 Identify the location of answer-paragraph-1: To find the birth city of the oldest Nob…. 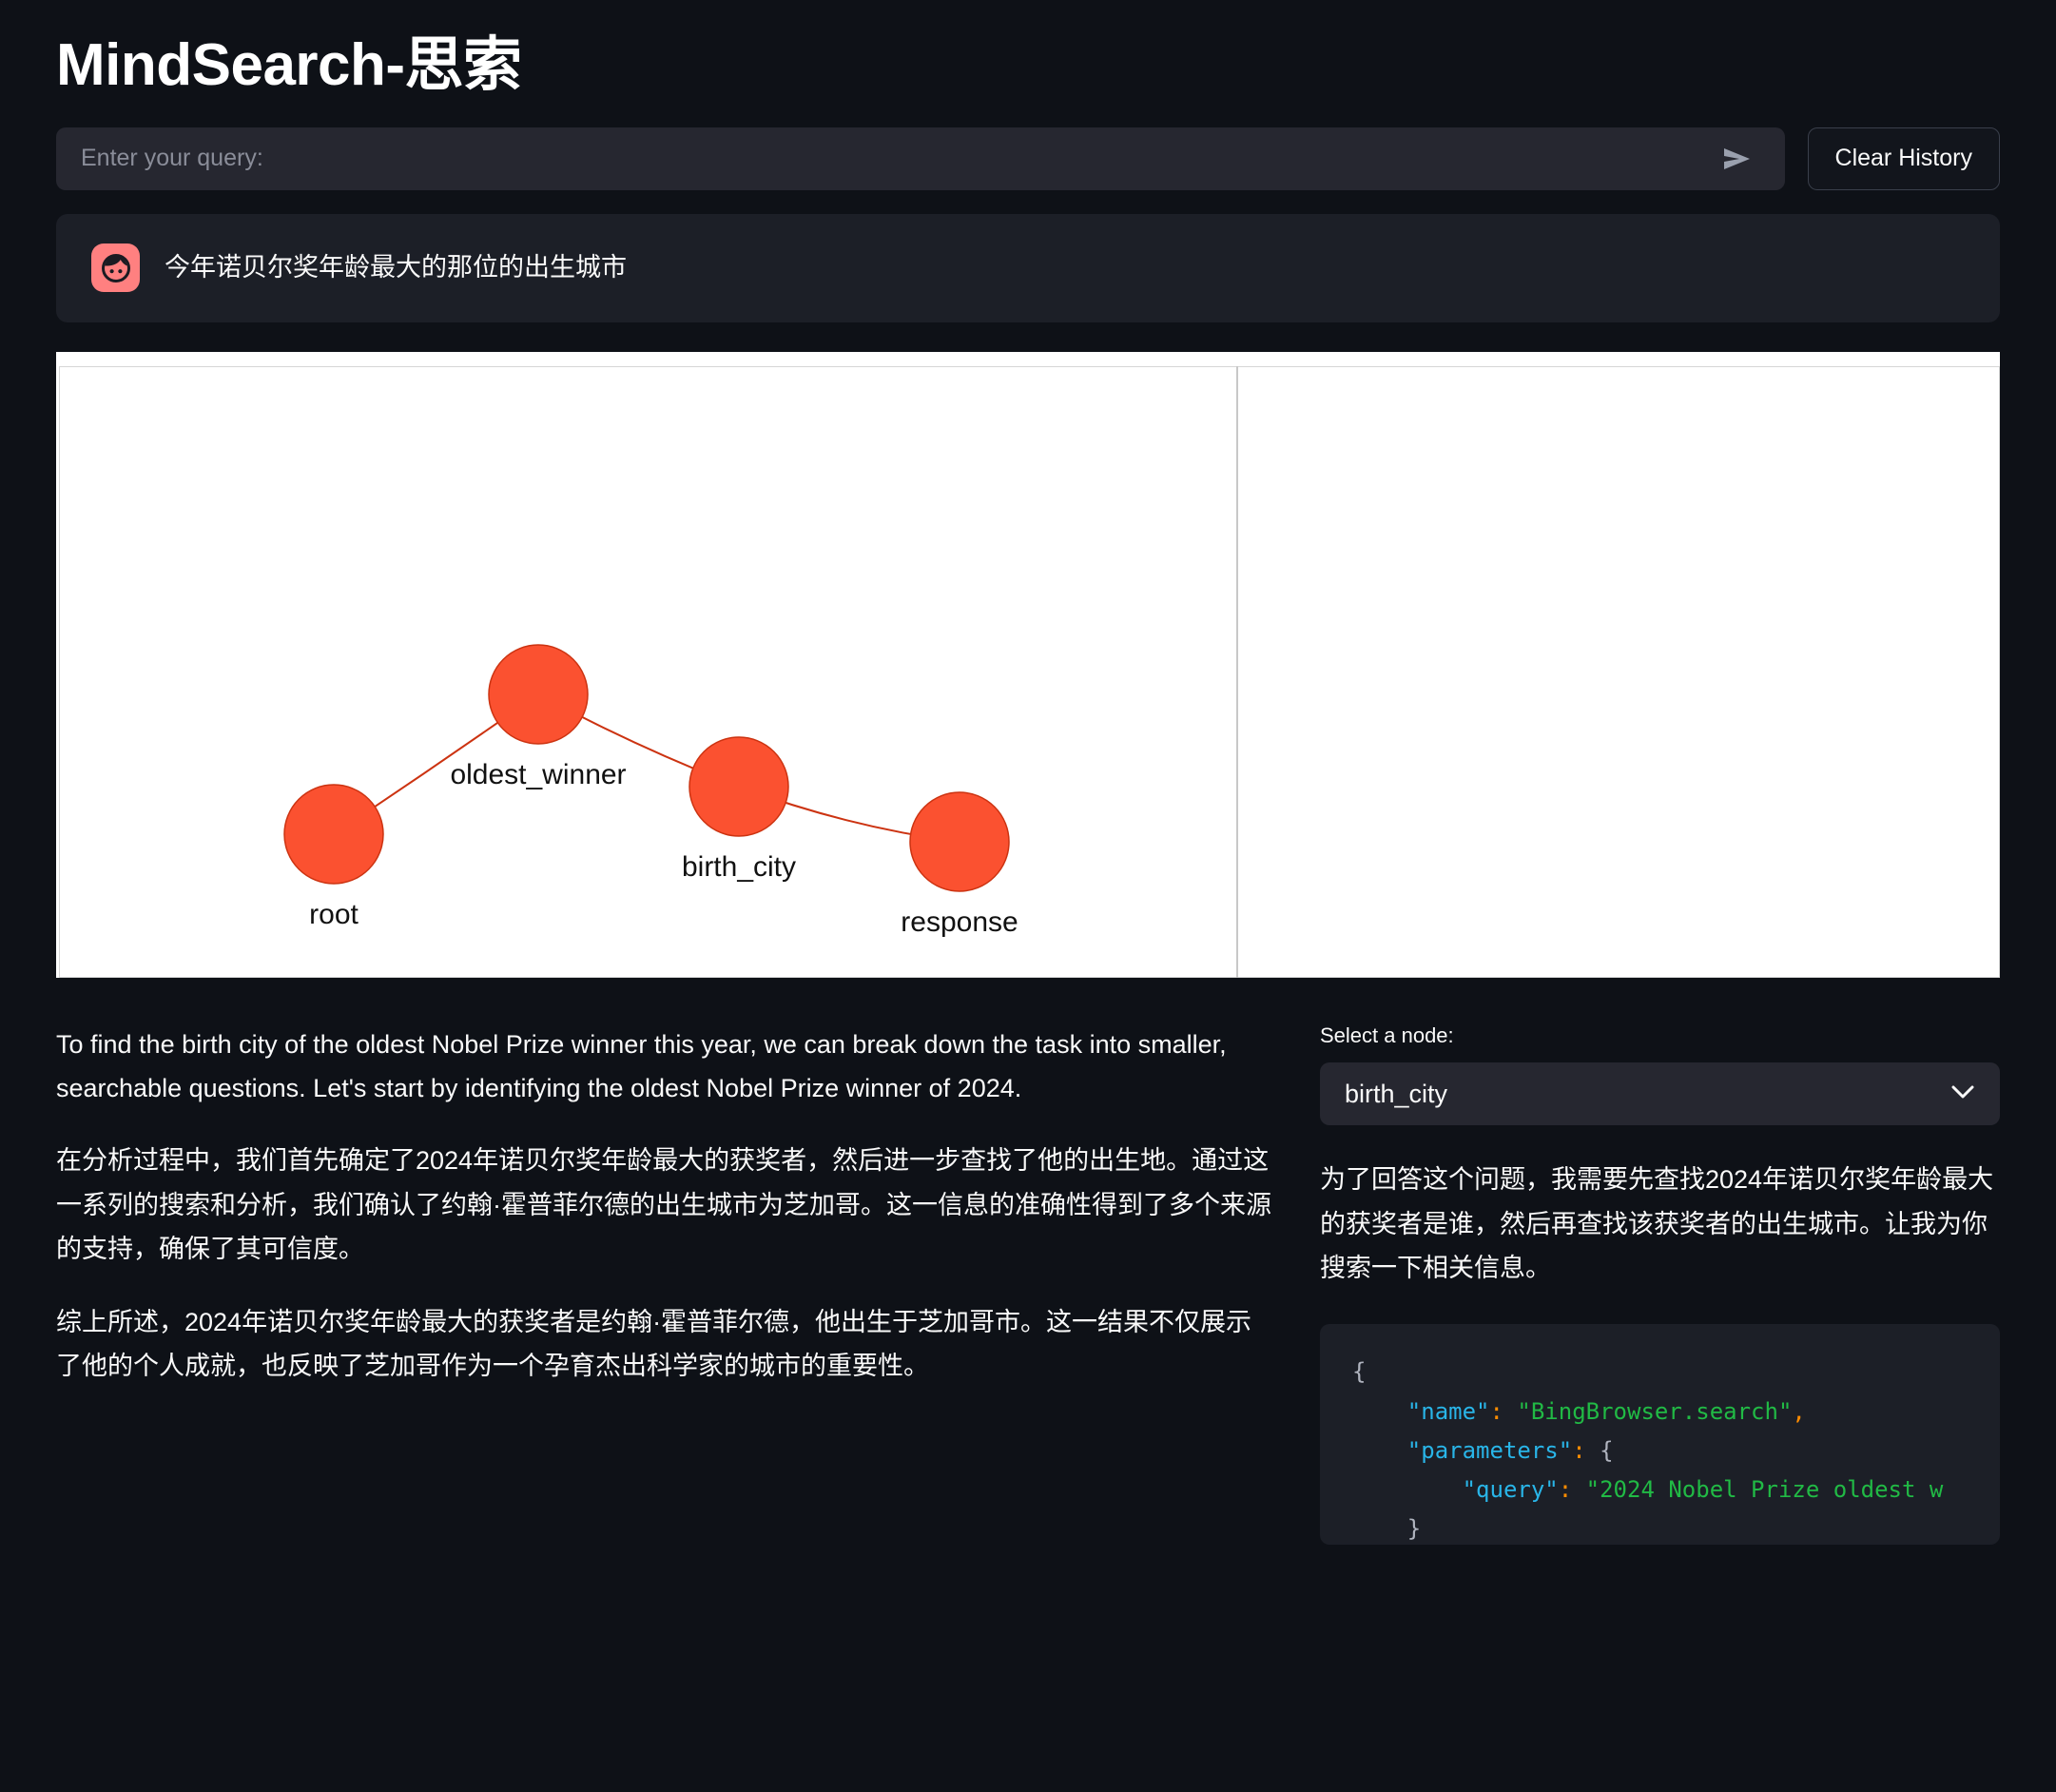
(642, 1066).